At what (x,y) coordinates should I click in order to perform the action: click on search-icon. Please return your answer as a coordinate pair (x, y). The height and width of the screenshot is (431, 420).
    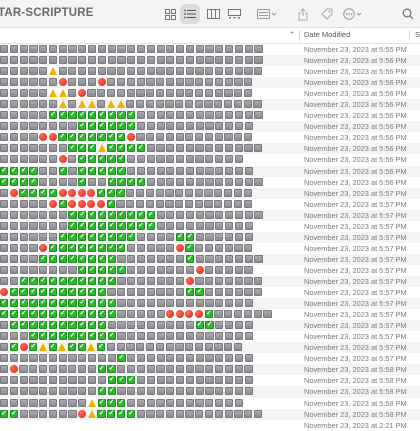
    Looking at the image, I should click on (408, 14).